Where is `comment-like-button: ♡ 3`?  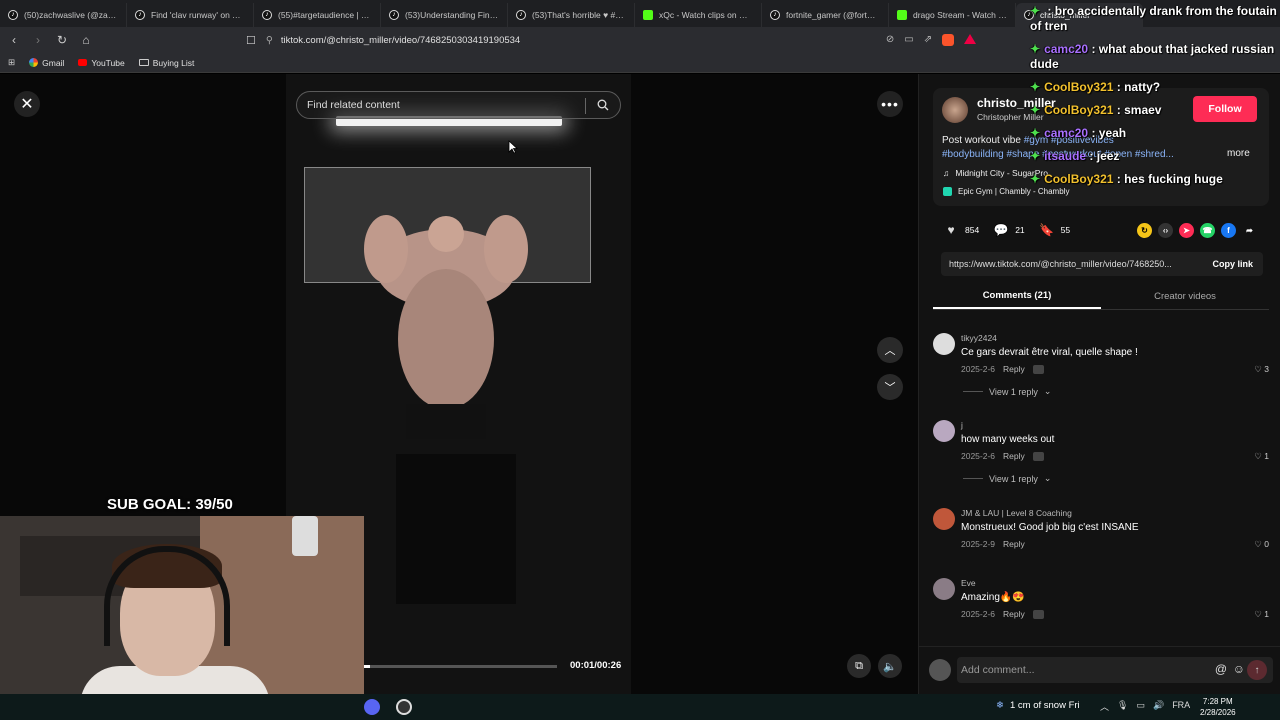
comment-like-button: ♡ 3 is located at coordinates (1261, 369).